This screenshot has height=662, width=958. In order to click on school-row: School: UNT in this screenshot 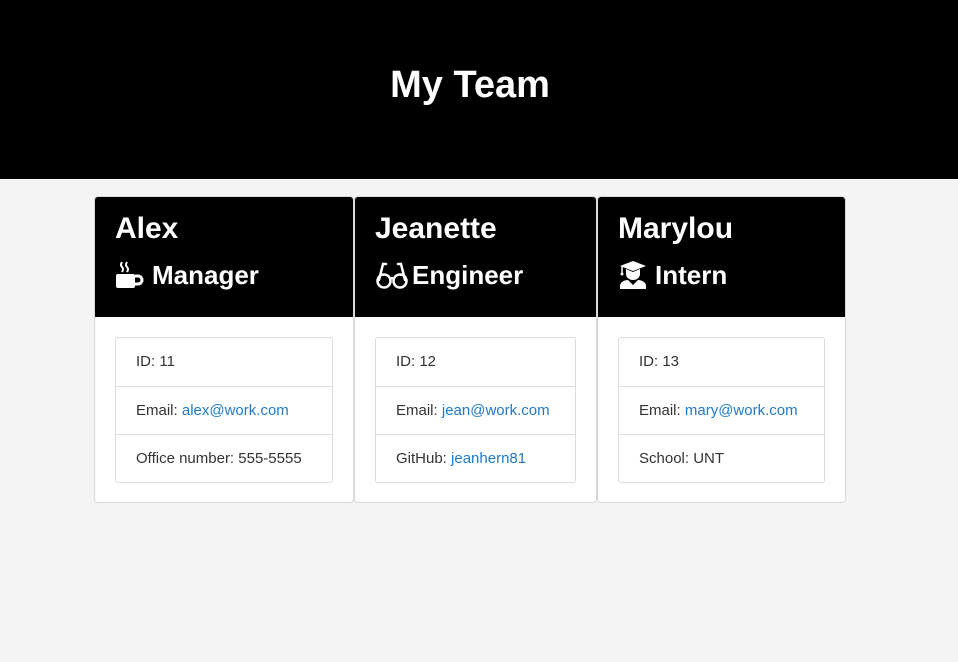, I will do `click(721, 458)`.